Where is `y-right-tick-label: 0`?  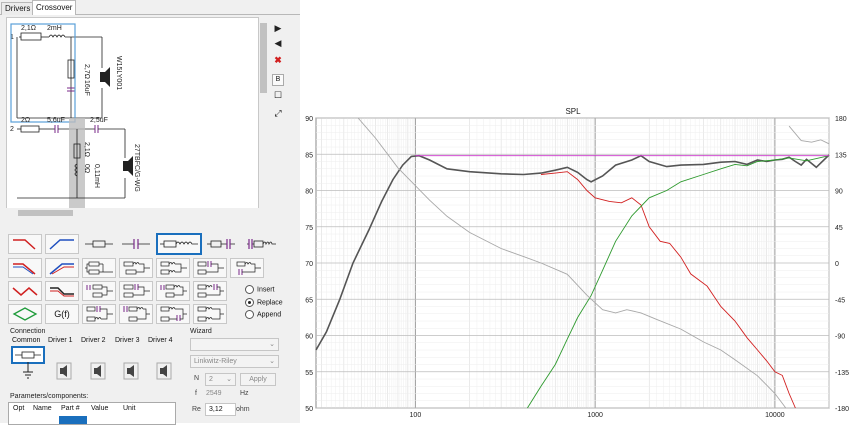 y-right-tick-label: 0 is located at coordinates (837, 264).